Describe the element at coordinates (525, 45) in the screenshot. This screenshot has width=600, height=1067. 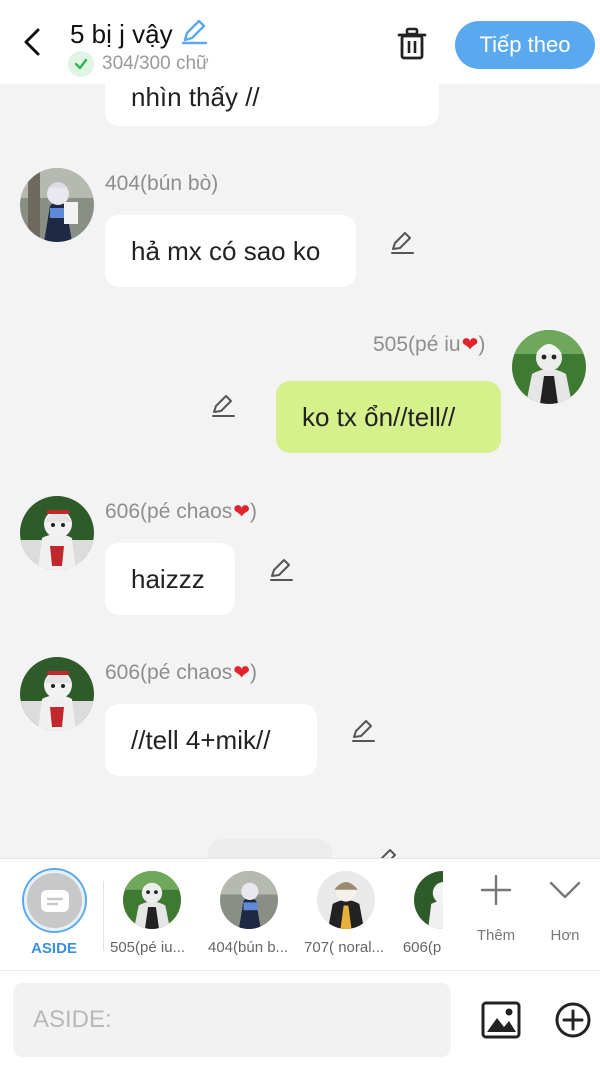
I see `next-button: Tiếp theo` at that location.